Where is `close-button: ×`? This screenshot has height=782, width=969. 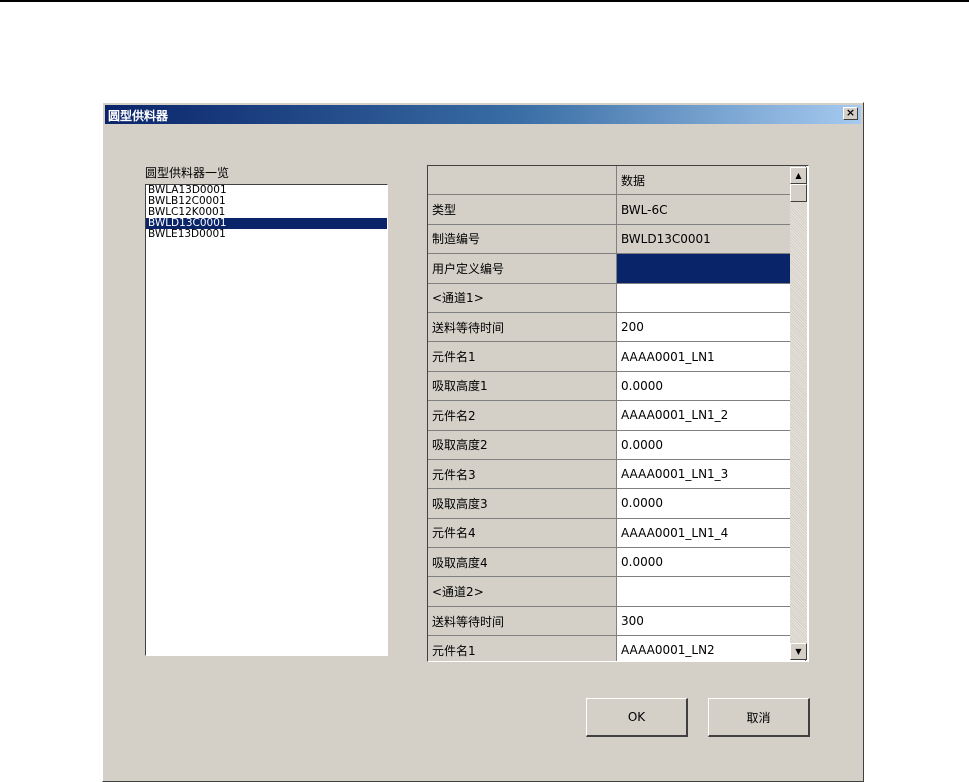 close-button: × is located at coordinates (850, 113).